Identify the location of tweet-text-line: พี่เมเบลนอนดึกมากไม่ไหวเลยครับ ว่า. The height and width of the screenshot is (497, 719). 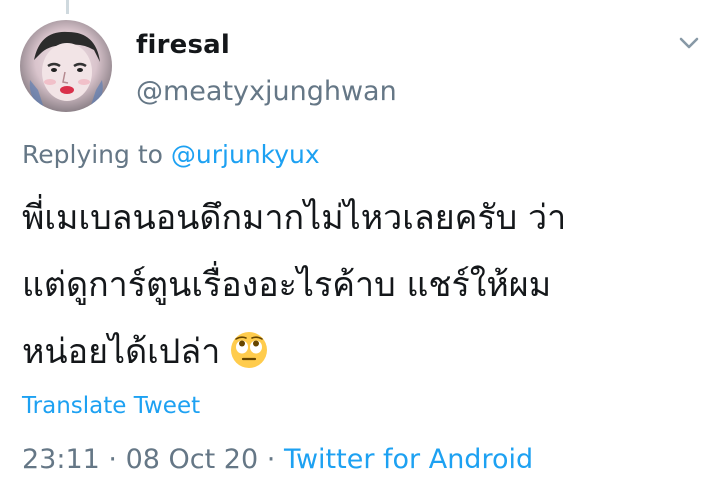
(294, 218).